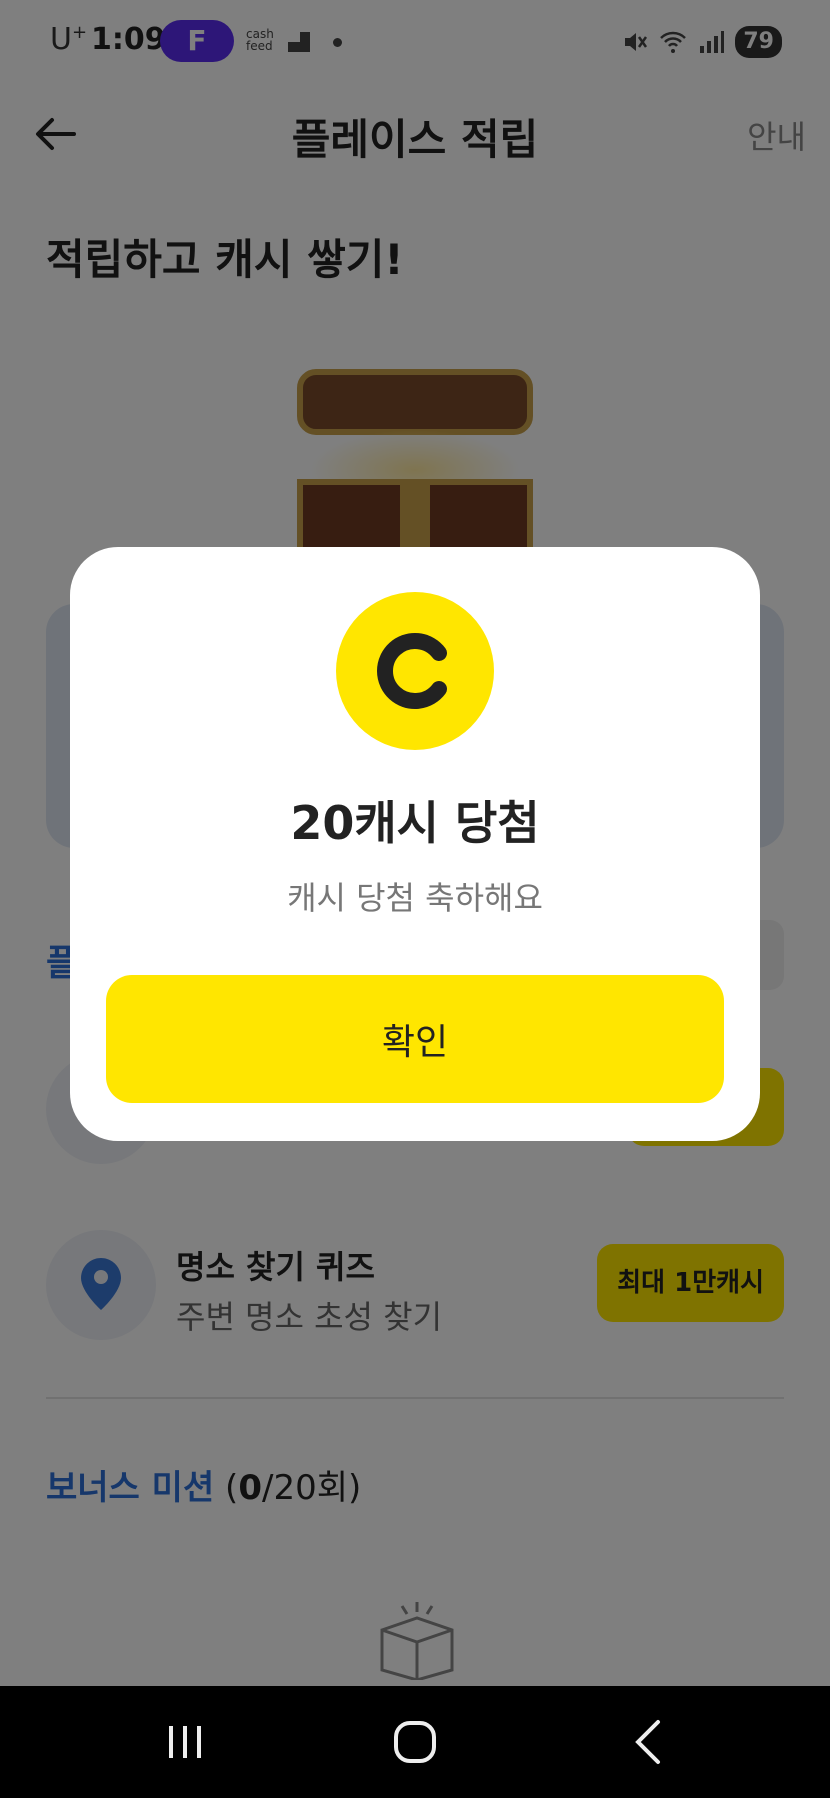  What do you see at coordinates (185, 1742) in the screenshot?
I see `recent-apps-icon` at bounding box center [185, 1742].